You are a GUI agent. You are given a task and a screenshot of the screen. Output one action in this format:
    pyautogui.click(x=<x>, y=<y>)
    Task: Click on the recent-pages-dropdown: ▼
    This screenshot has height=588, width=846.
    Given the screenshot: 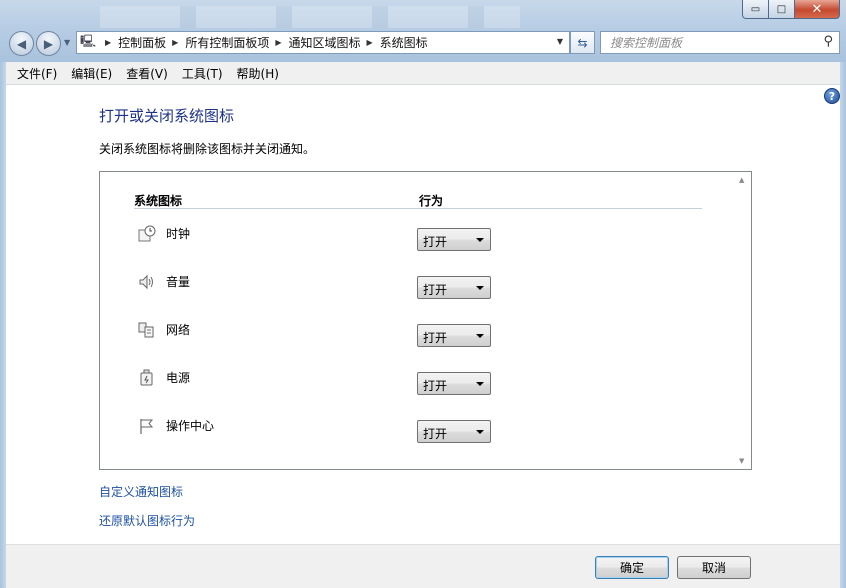 What is the action you would take?
    pyautogui.click(x=67, y=42)
    